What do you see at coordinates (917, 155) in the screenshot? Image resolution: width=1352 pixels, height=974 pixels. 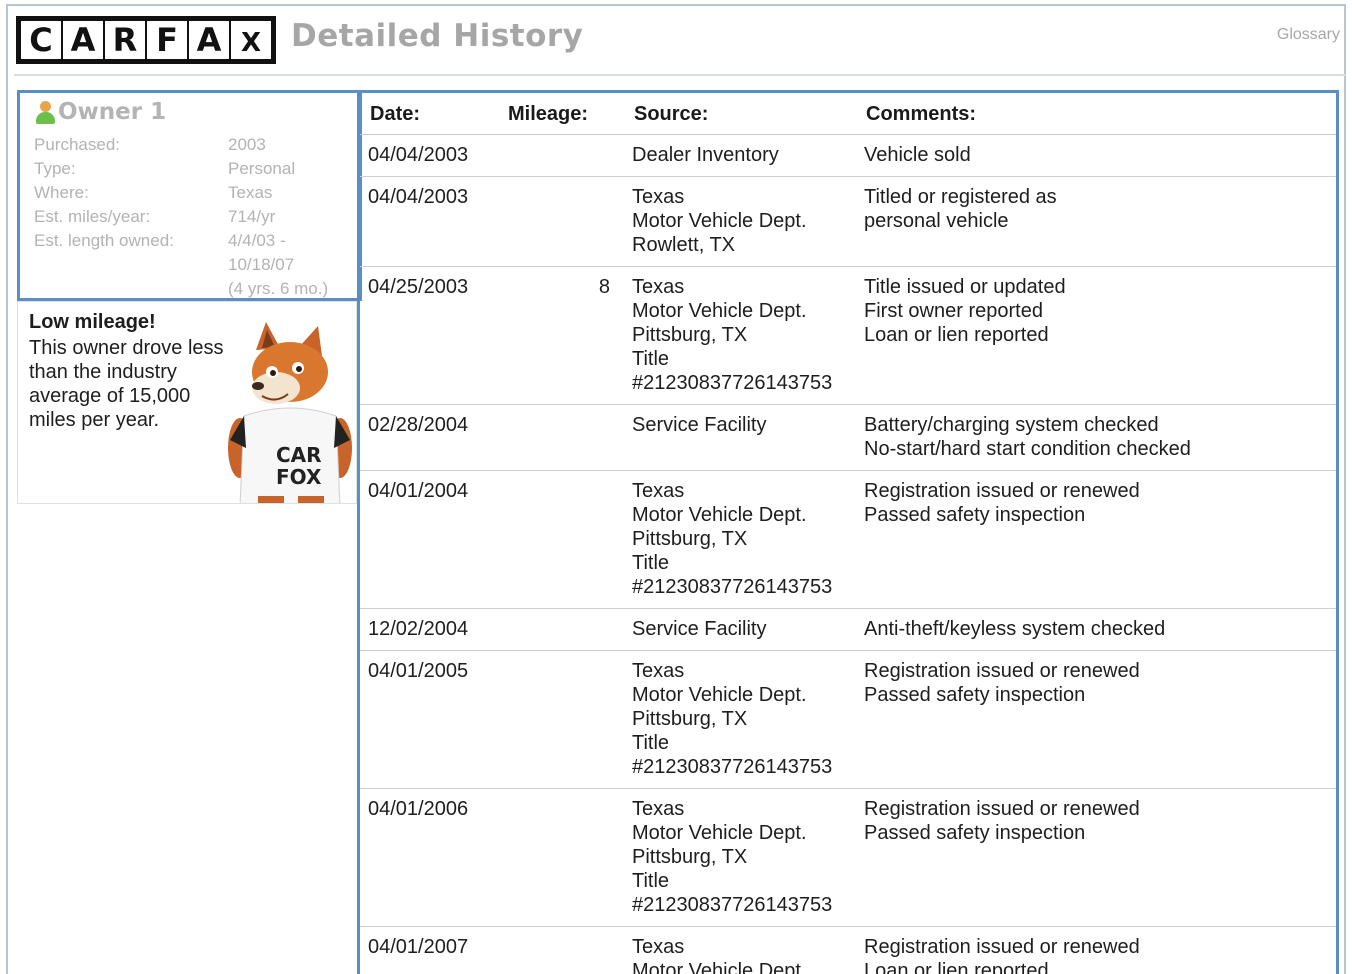 I see `record-comment-line: Vehicle sold` at bounding box center [917, 155].